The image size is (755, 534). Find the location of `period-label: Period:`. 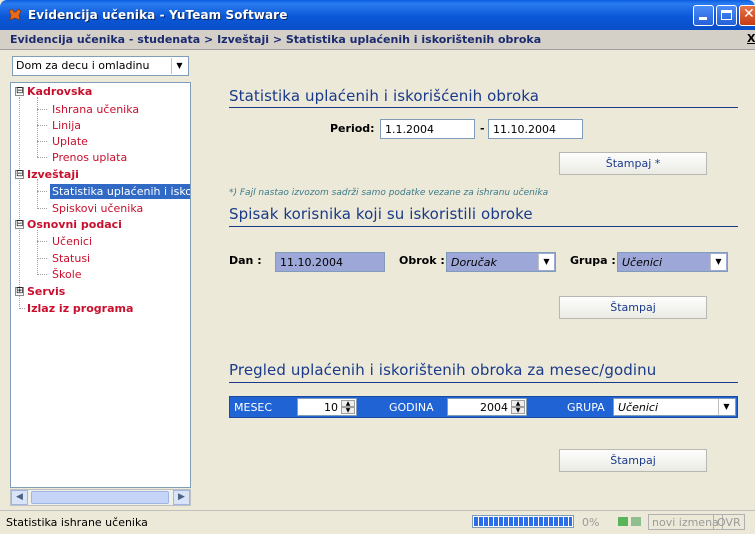

period-label: Period: is located at coordinates (352, 128).